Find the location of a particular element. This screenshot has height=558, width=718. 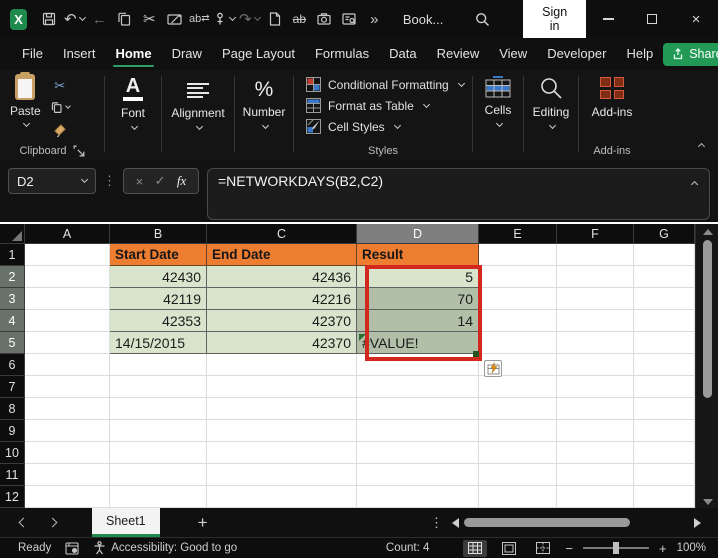

sign-in-button: Sign in is located at coordinates (554, 19).